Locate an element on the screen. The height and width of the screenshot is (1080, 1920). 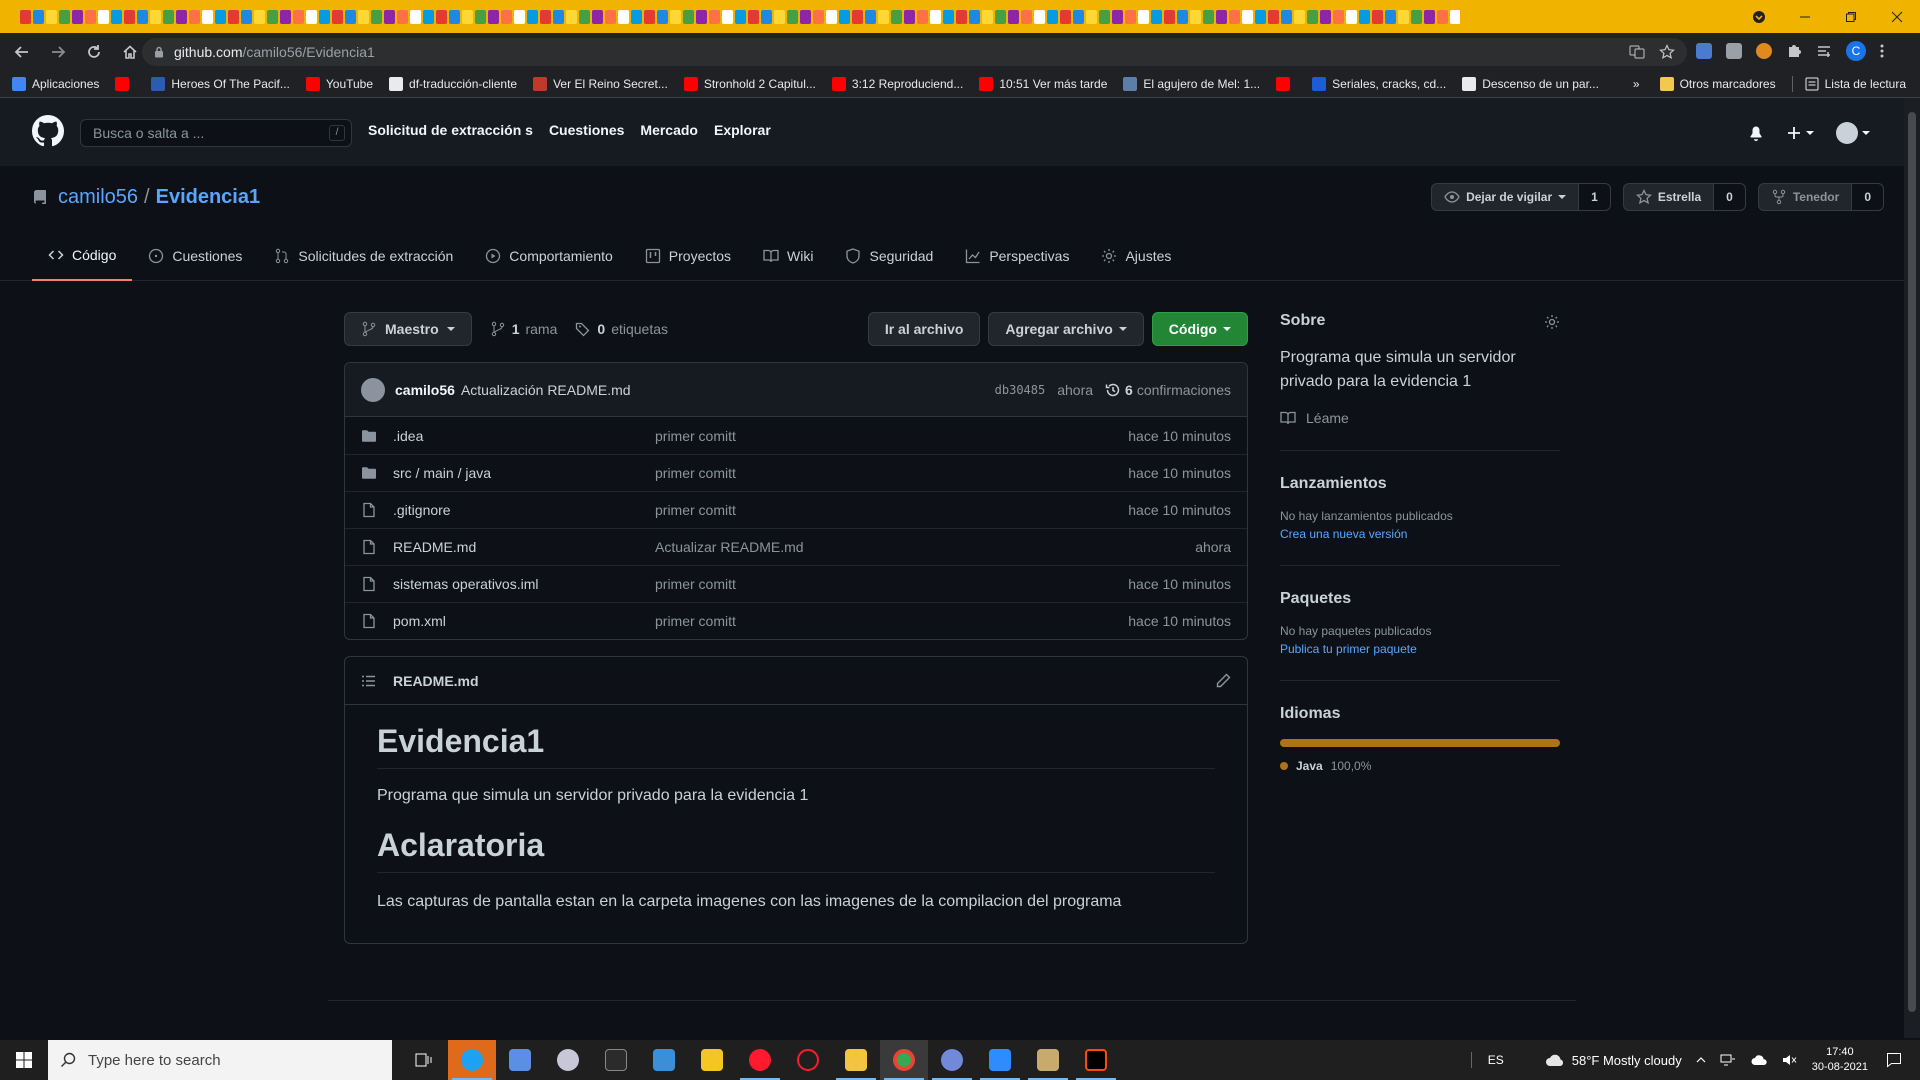
releases-title-link: Lanzamientos is located at coordinates (1420, 484).